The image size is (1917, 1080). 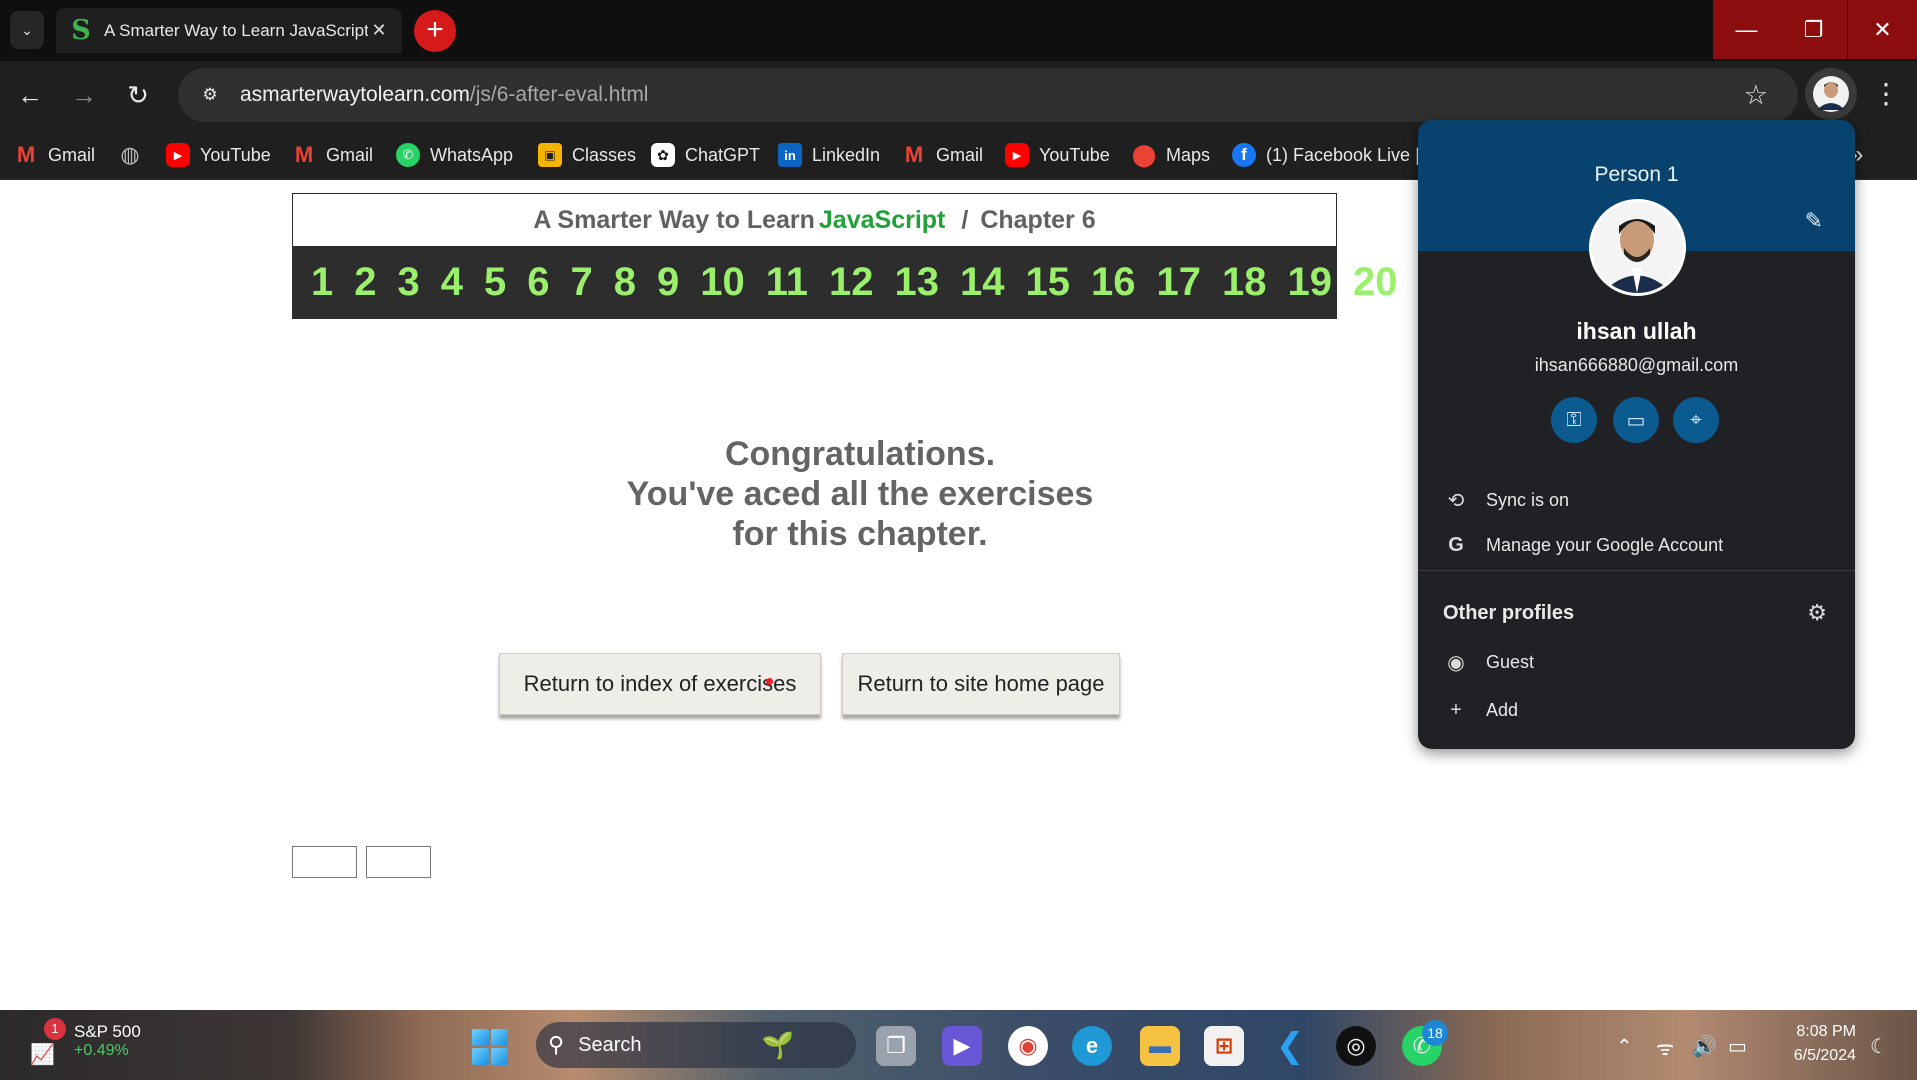 What do you see at coordinates (696, 1045) in the screenshot?
I see `taskbar-search: ⚲ Search 🌱` at bounding box center [696, 1045].